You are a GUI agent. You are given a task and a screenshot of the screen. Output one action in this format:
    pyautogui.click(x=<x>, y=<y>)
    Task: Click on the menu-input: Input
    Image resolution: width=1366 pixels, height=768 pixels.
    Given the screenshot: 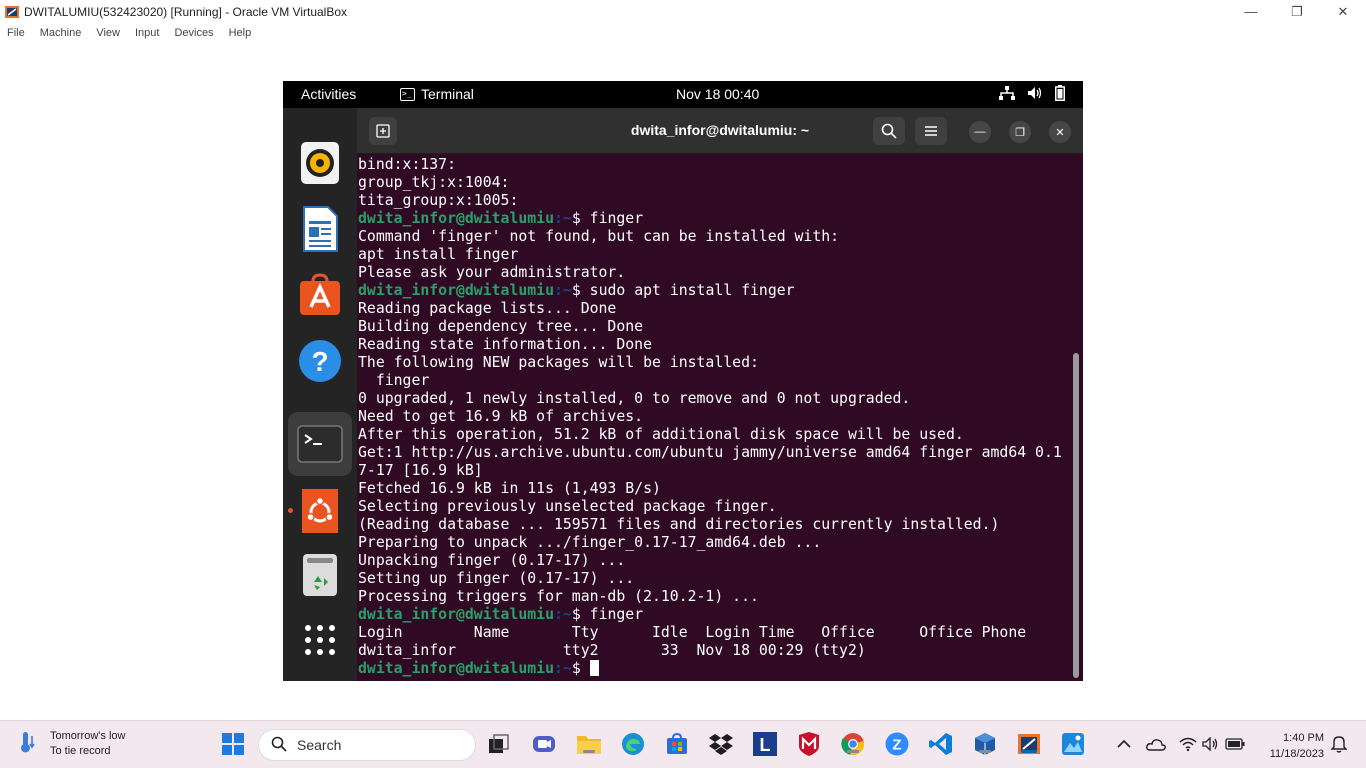 What is the action you would take?
    pyautogui.click(x=147, y=33)
    